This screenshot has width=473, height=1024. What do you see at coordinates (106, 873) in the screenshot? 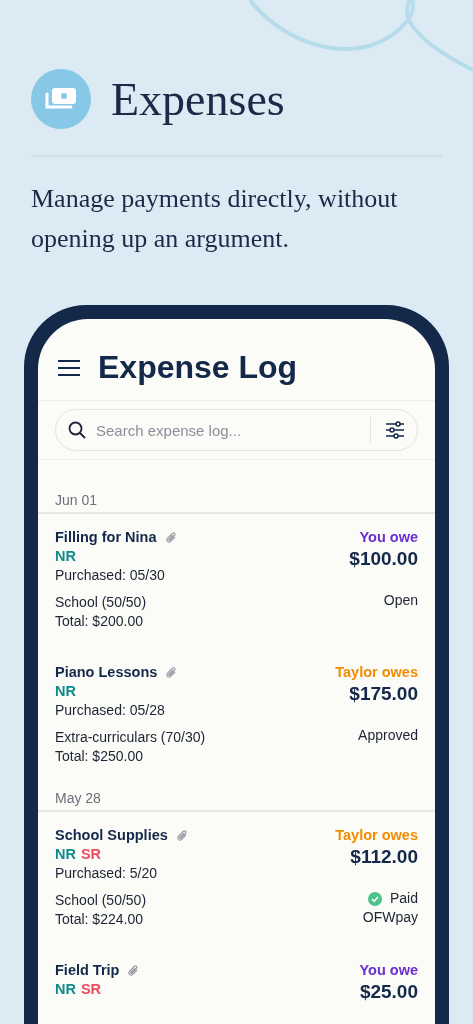
I see `purchase-date: Purchased: 5/20` at bounding box center [106, 873].